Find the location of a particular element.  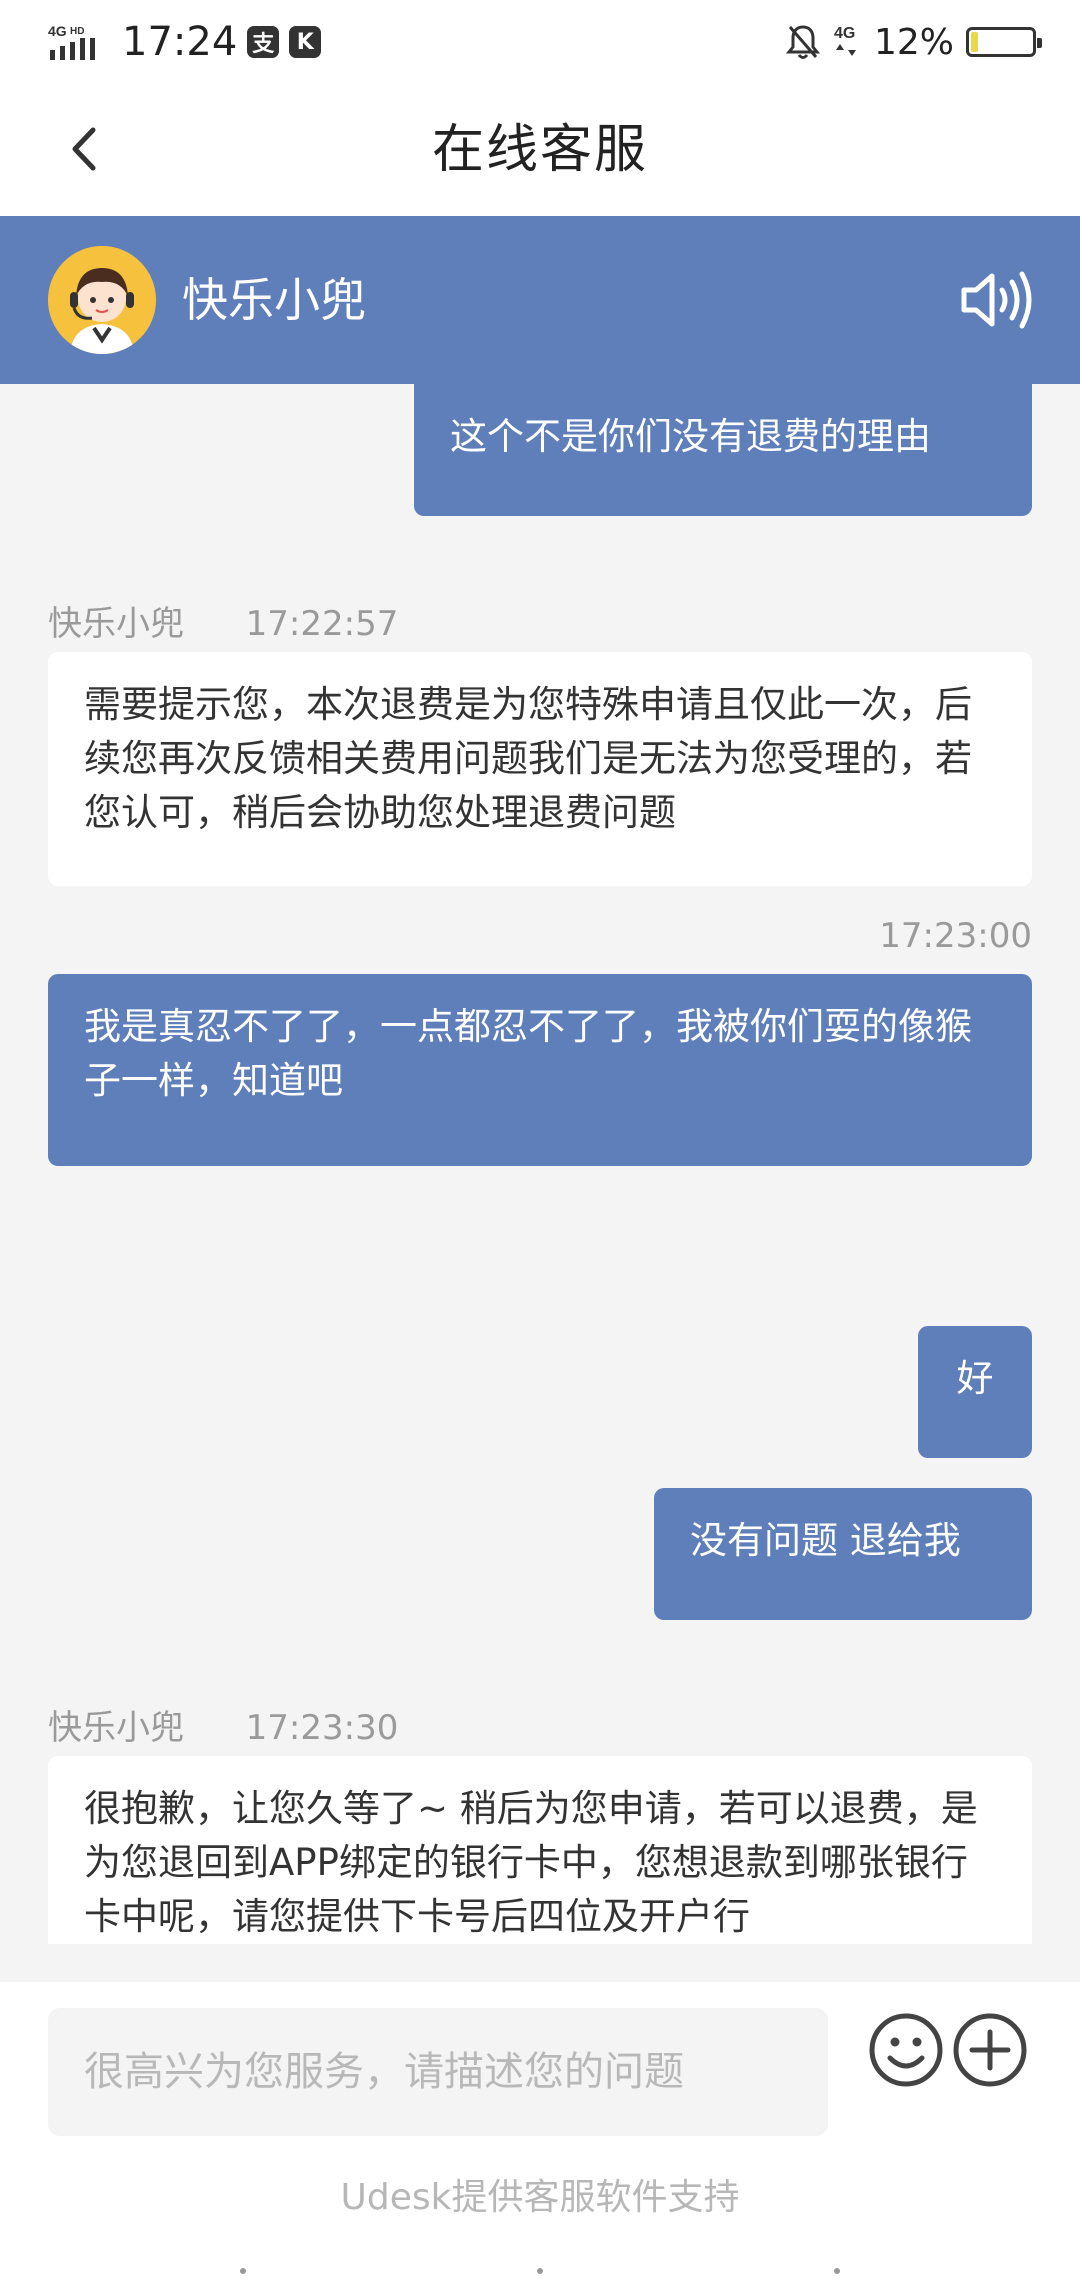

status-right: 4G 12% is located at coordinates (913, 42).